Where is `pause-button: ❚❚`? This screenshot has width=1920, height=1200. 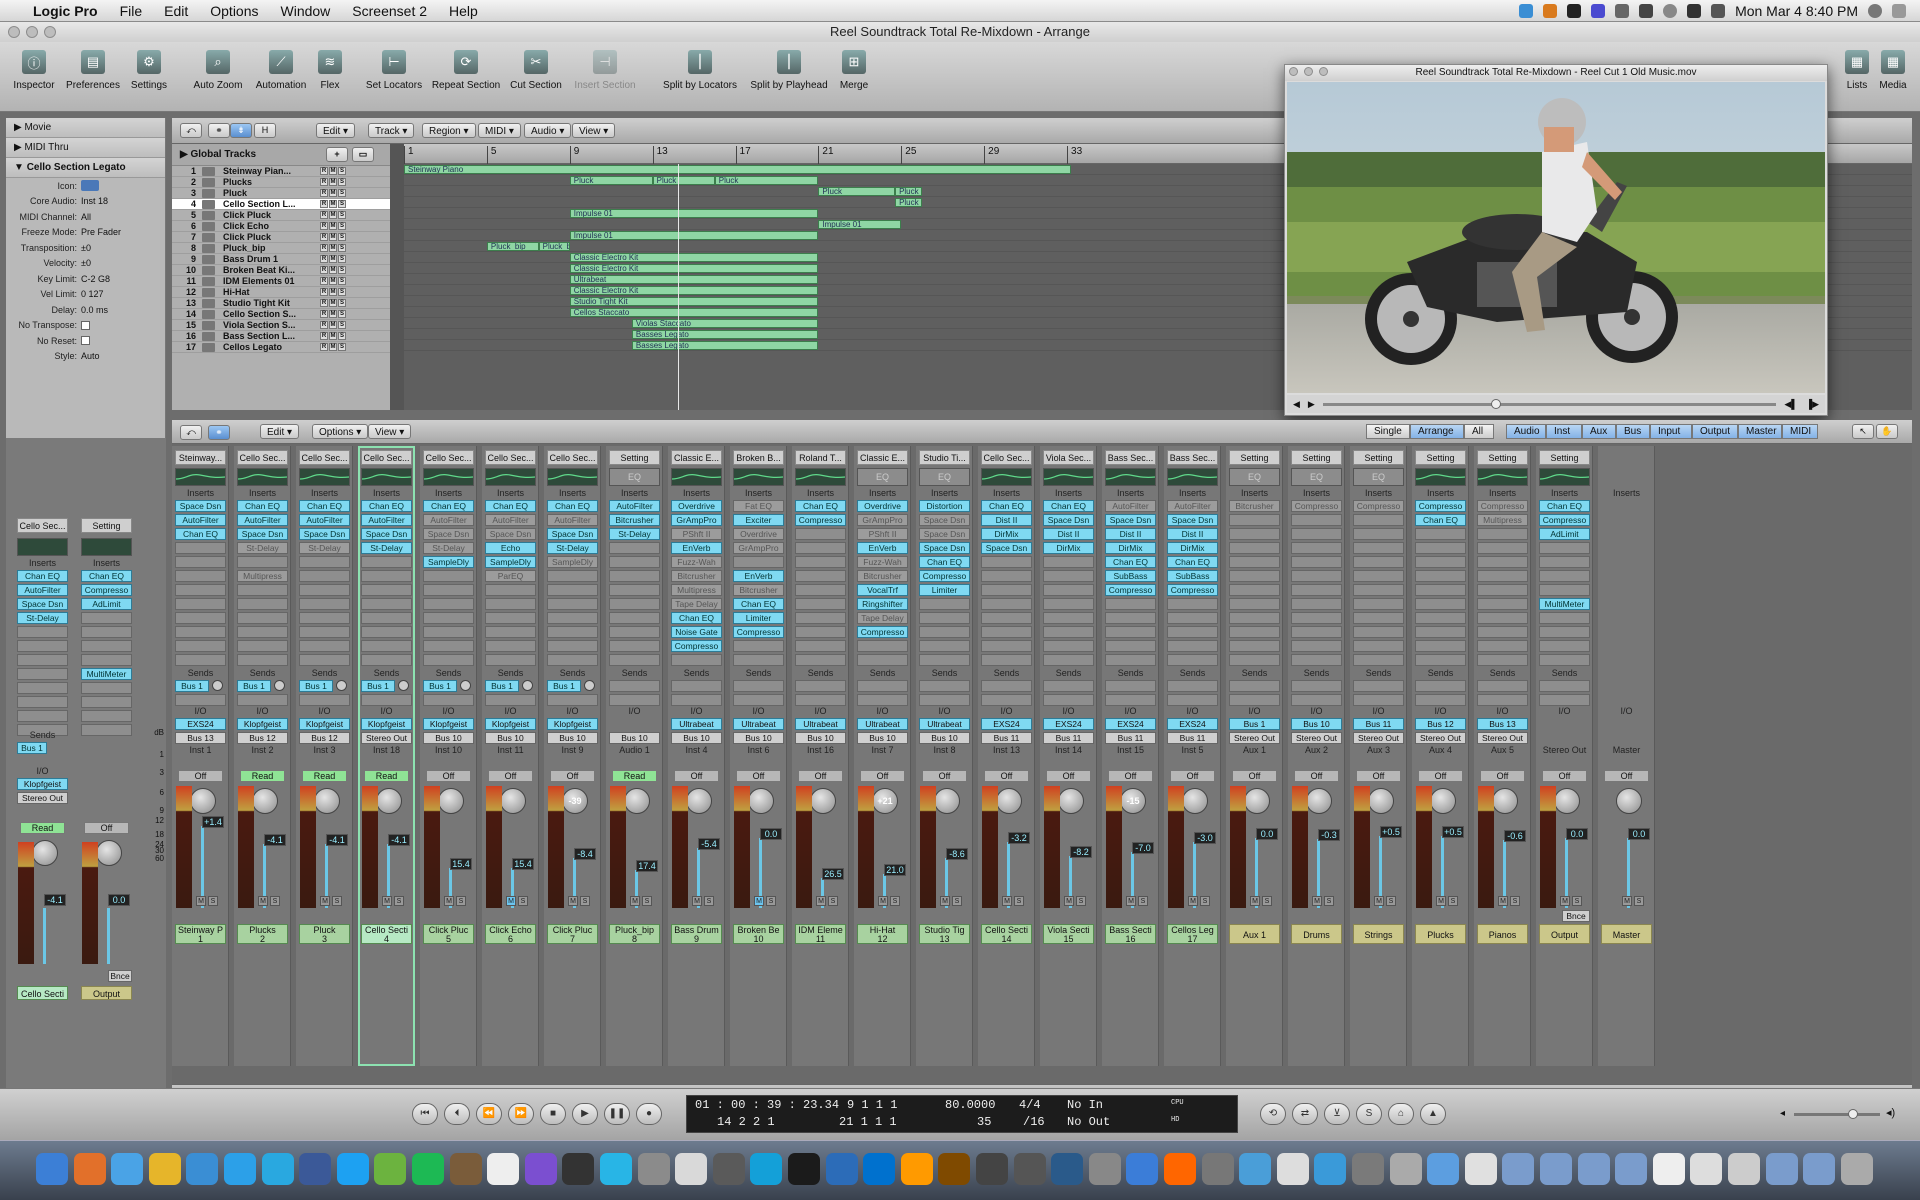
pause-button: ❚❚ is located at coordinates (617, 1114).